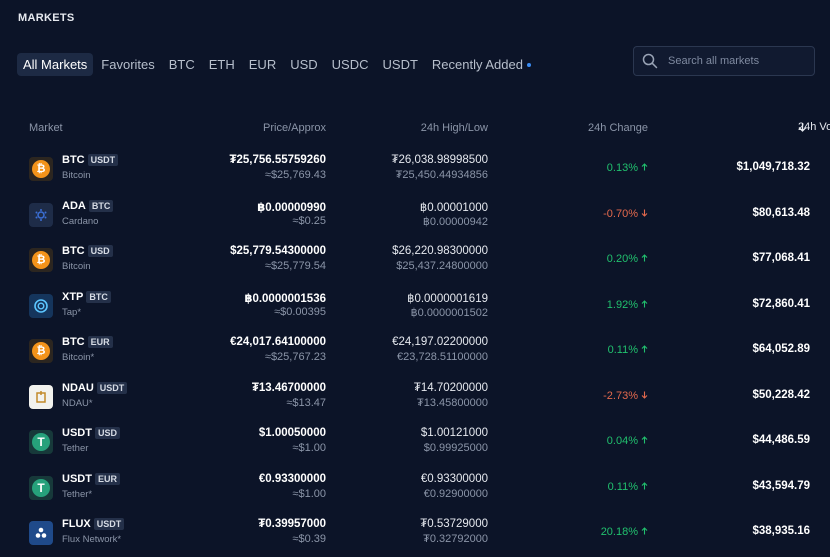  I want to click on asset-full-name: Tether*, so click(77, 494).